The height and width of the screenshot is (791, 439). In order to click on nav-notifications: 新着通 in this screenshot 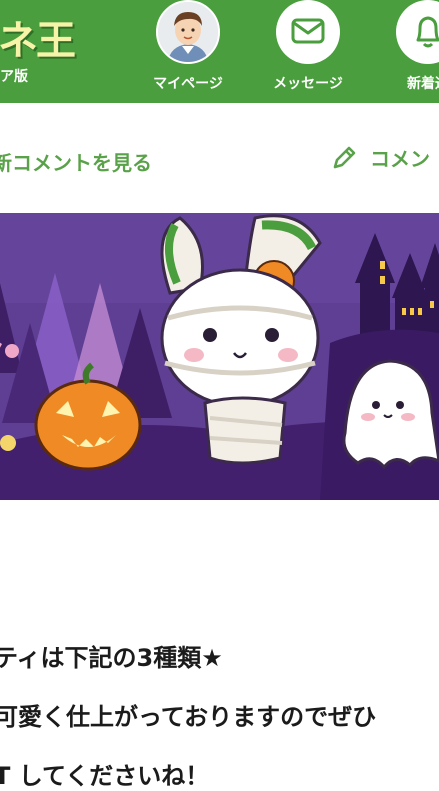, I will do `click(408, 51)`.